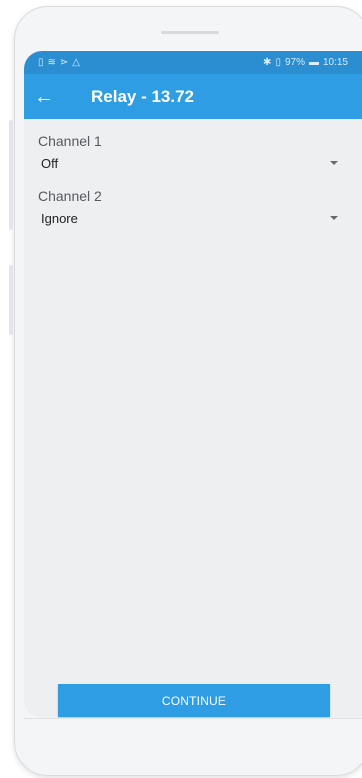 Image resolution: width=362 pixels, height=778 pixels. What do you see at coordinates (11, 300) in the screenshot?
I see `side-button-lower` at bounding box center [11, 300].